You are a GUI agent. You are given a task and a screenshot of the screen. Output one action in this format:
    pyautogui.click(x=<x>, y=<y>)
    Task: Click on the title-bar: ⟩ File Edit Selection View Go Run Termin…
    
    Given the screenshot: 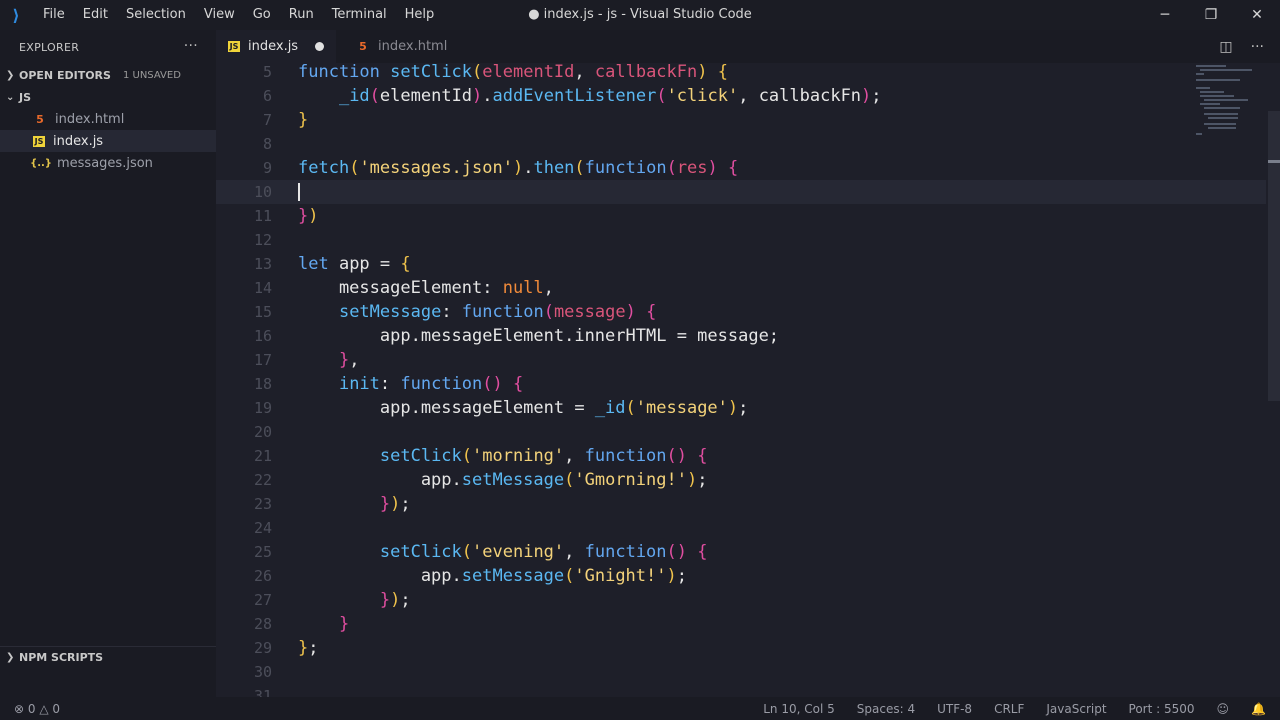 What is the action you would take?
    pyautogui.click(x=640, y=15)
    